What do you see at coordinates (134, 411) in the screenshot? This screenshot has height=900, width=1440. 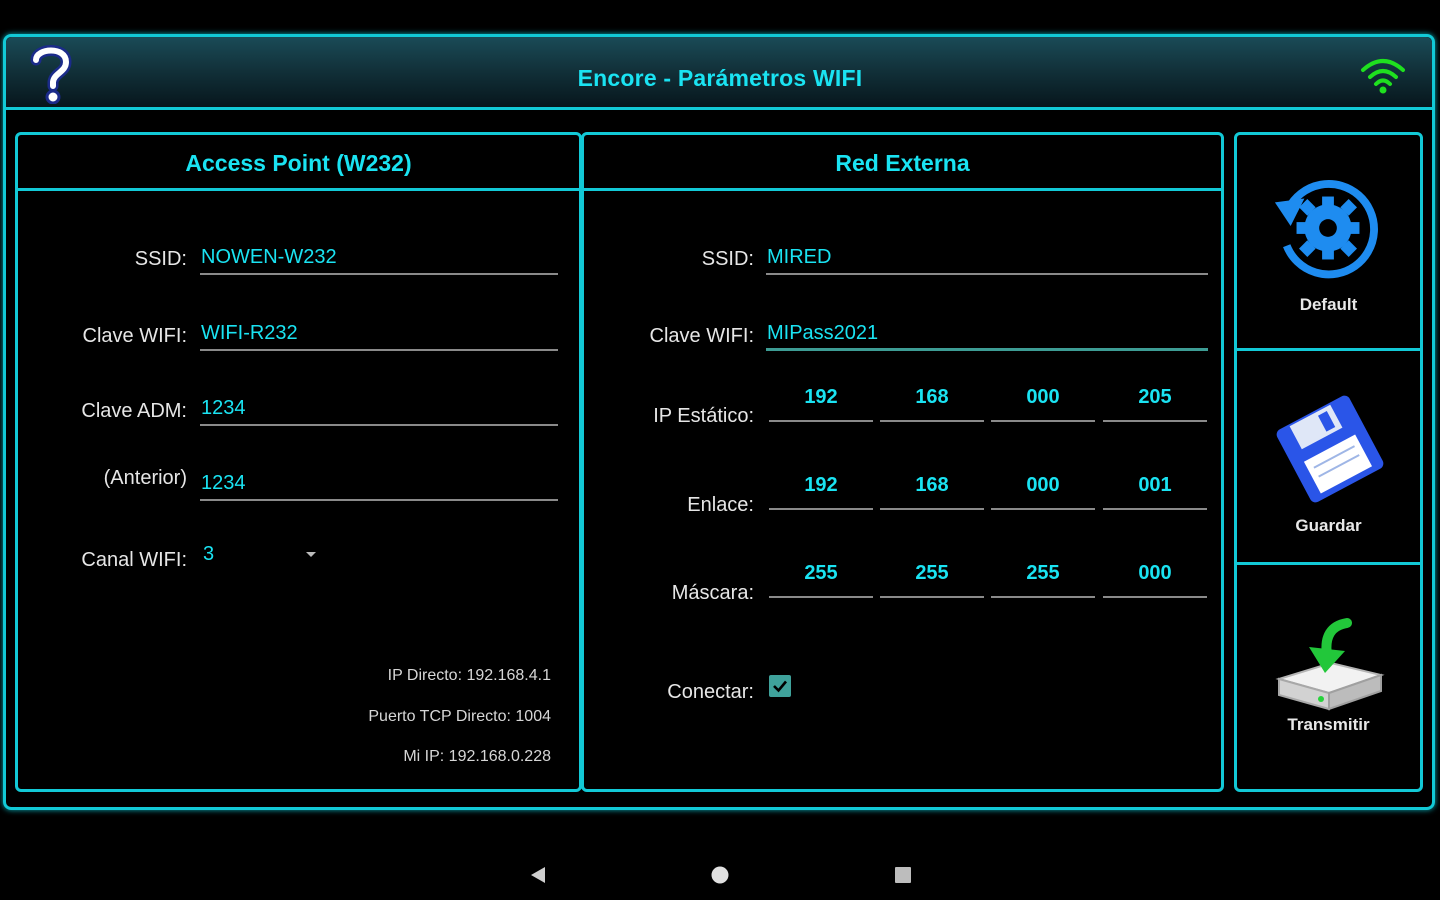 I see `ap-admin-key-label: Clave ADM:` at bounding box center [134, 411].